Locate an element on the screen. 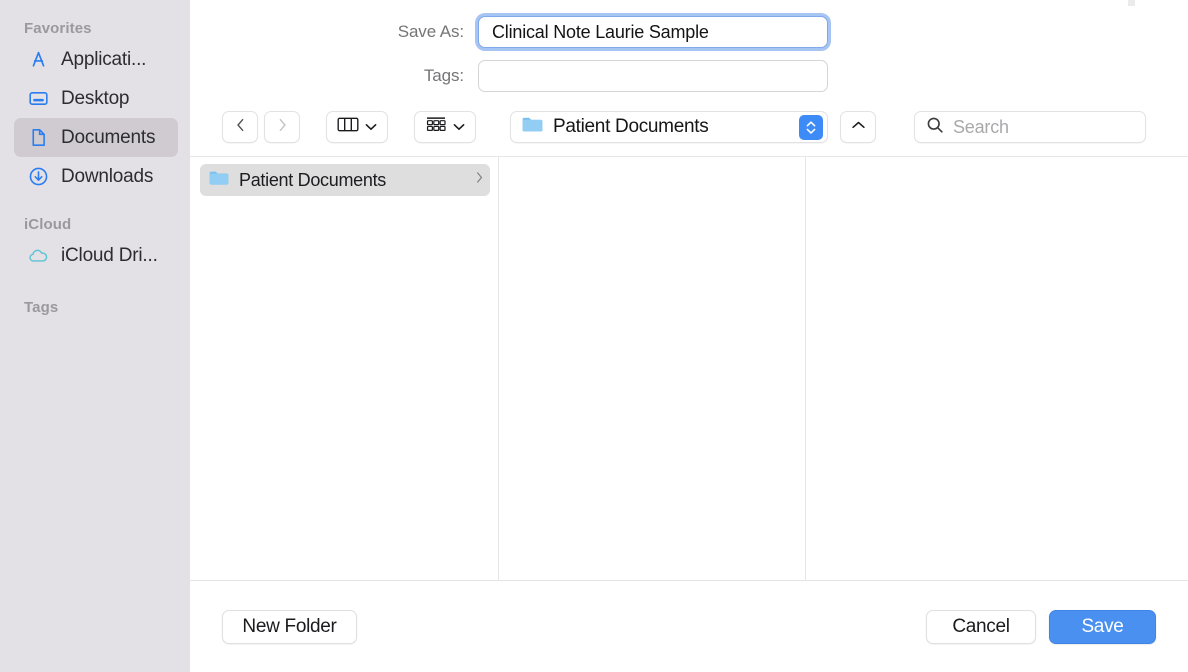  downloads-icon is located at coordinates (38, 177).